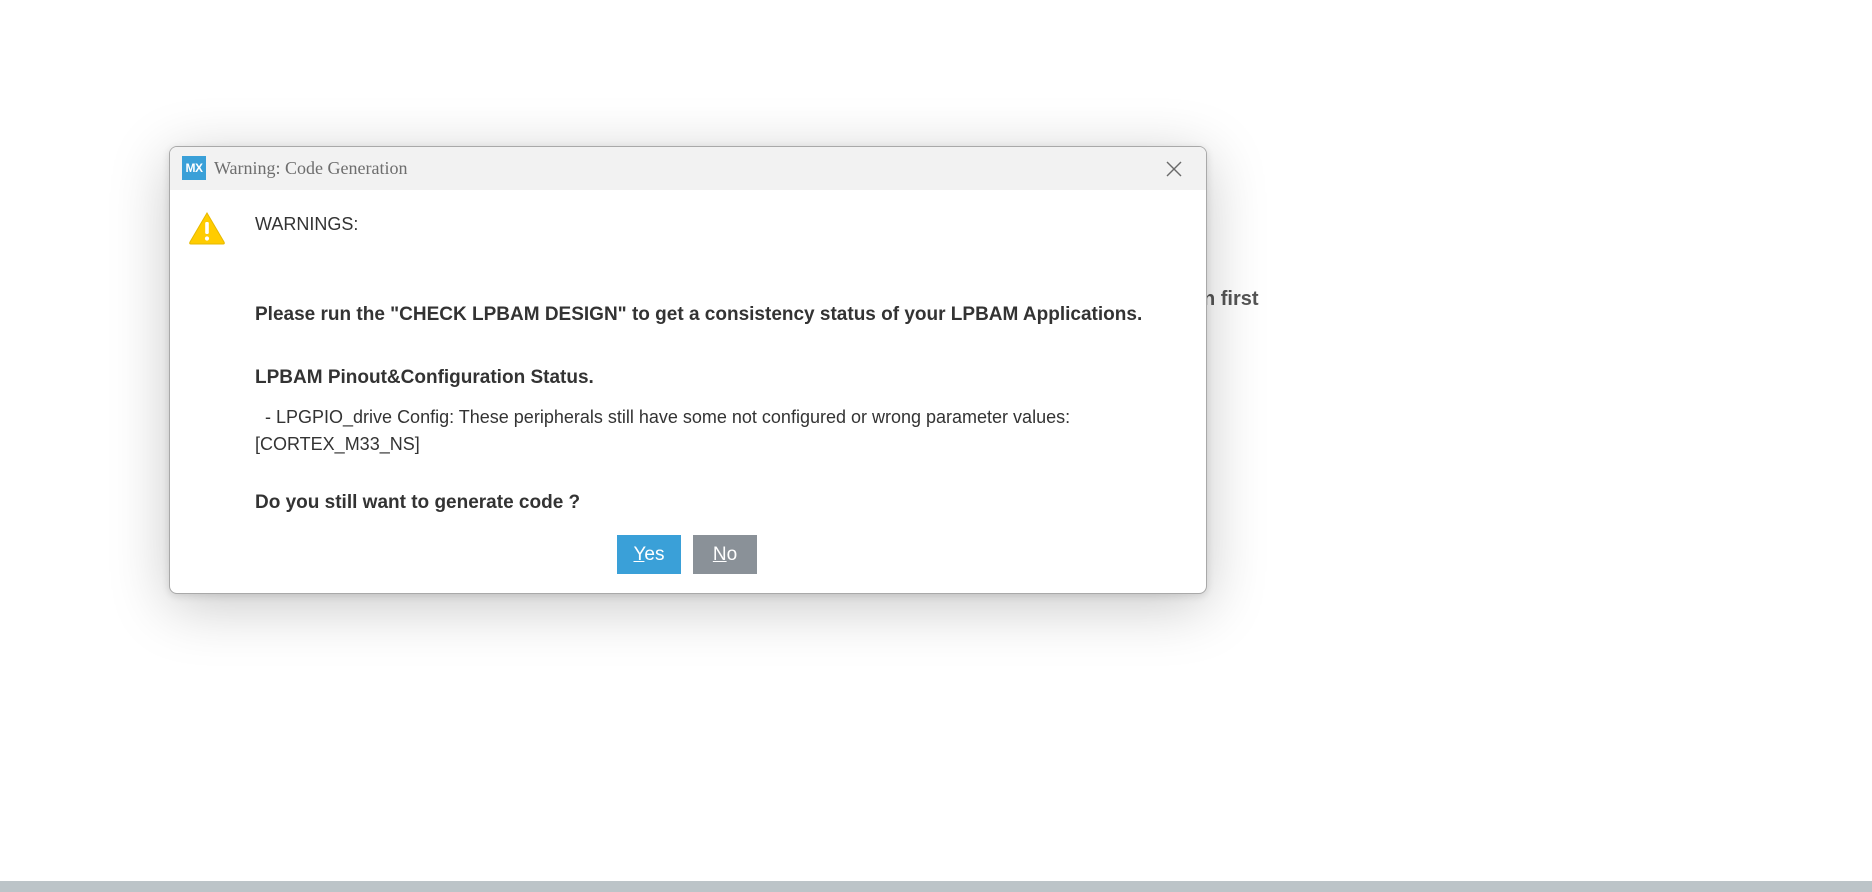  Describe the element at coordinates (418, 502) in the screenshot. I see `generate-question: Do you still want to generate code ?` at that location.